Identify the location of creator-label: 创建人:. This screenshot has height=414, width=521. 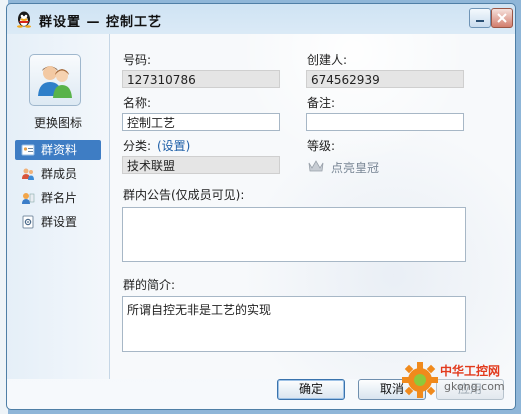
(327, 60).